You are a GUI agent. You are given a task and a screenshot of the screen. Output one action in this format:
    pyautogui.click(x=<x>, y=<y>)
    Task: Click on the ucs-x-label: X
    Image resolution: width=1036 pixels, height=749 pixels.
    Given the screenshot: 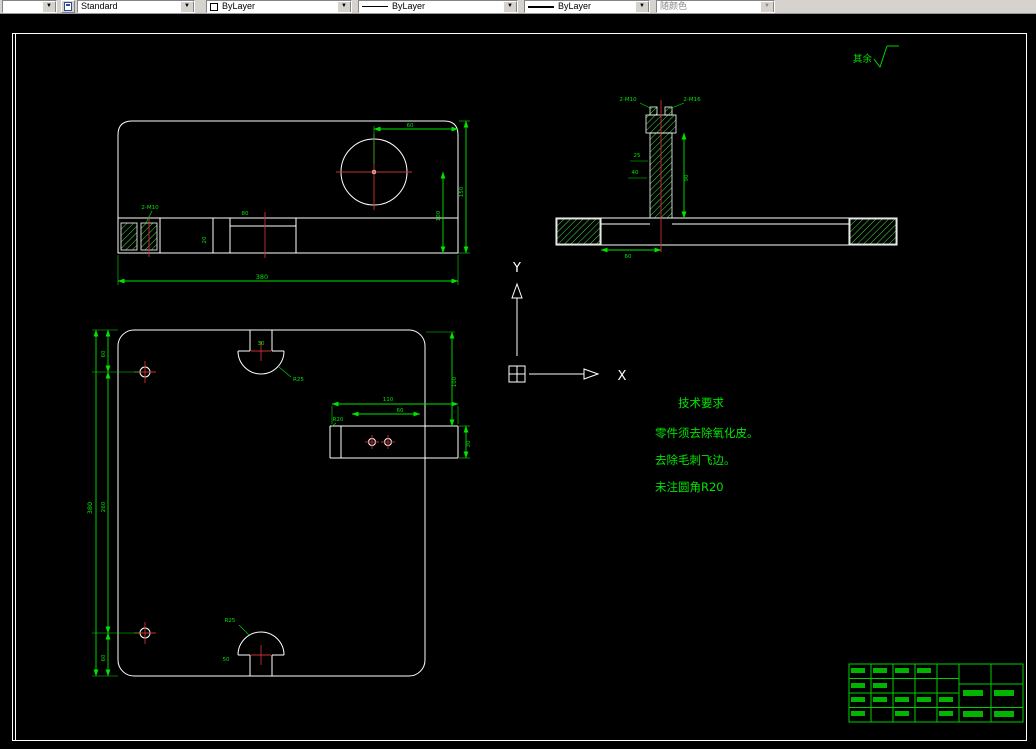 What is the action you would take?
    pyautogui.click(x=622, y=376)
    